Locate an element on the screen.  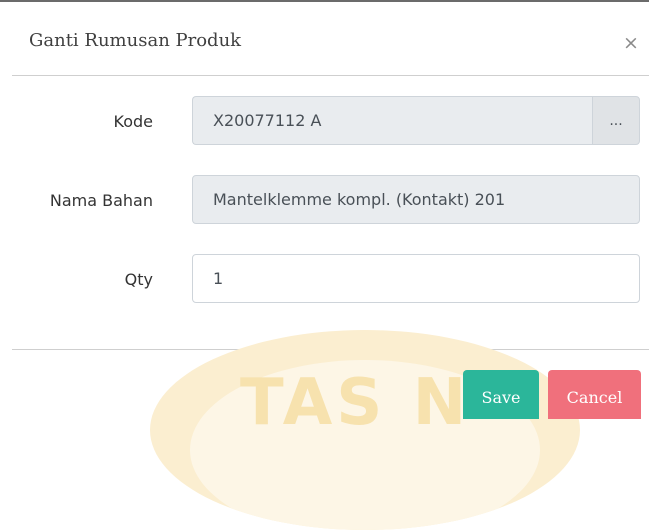
qty-input: 1 is located at coordinates (416, 278).